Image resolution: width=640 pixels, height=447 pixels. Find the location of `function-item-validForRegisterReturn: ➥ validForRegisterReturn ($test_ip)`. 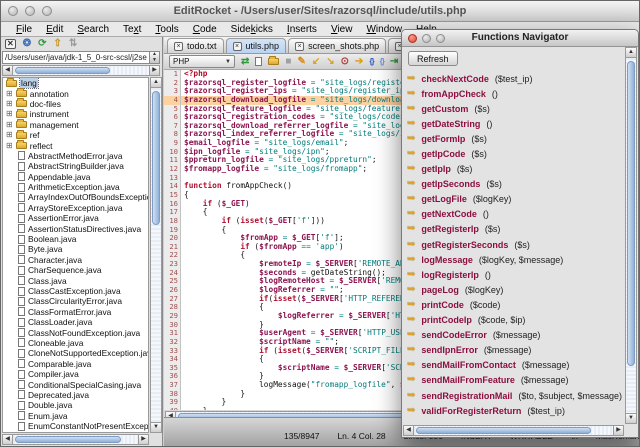

function-item-validForRegisterReturn: ➥ validForRegisterReturn ($test_ip) is located at coordinates (515, 410).